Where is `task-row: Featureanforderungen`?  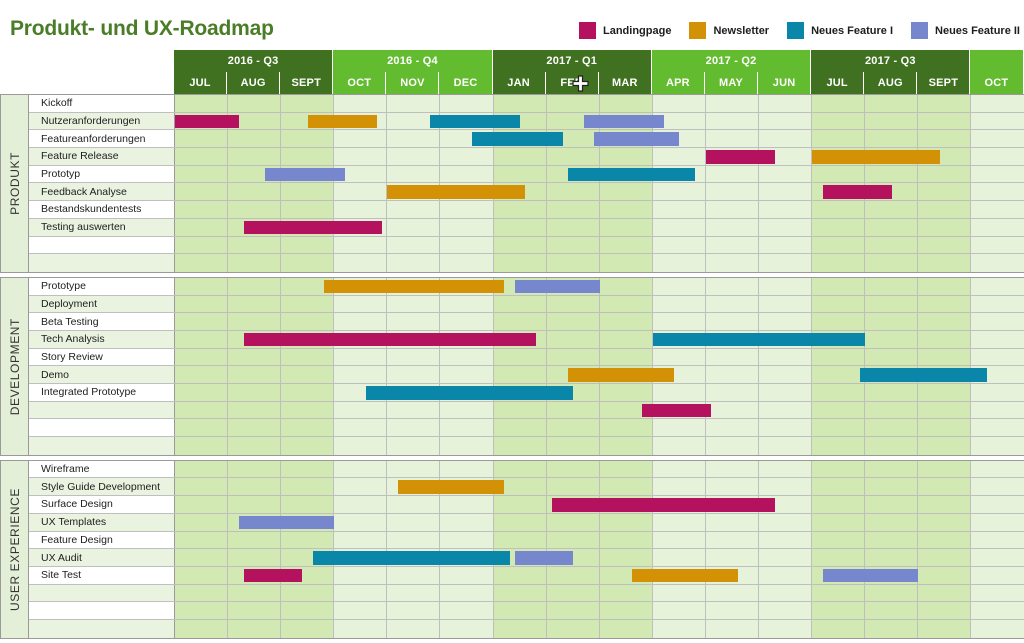 task-row: Featureanforderungen is located at coordinates (526, 139).